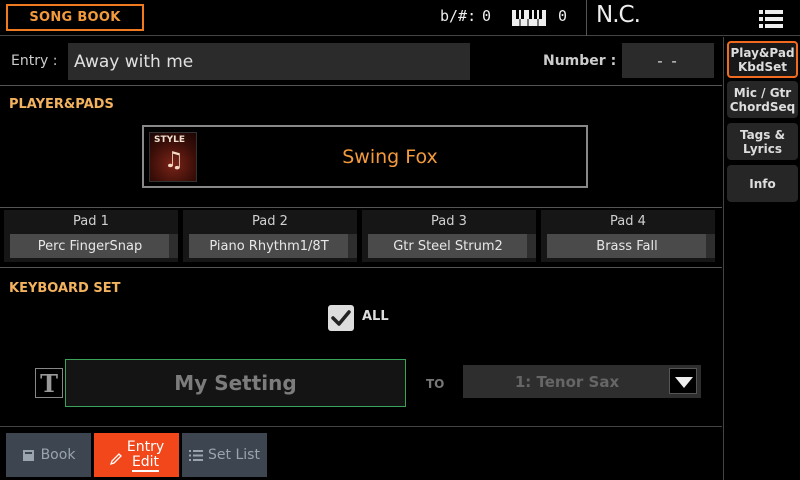 The image size is (800, 480). I want to click on keyboard-set-destination-select: 1: Tenor Sax, so click(582, 381).